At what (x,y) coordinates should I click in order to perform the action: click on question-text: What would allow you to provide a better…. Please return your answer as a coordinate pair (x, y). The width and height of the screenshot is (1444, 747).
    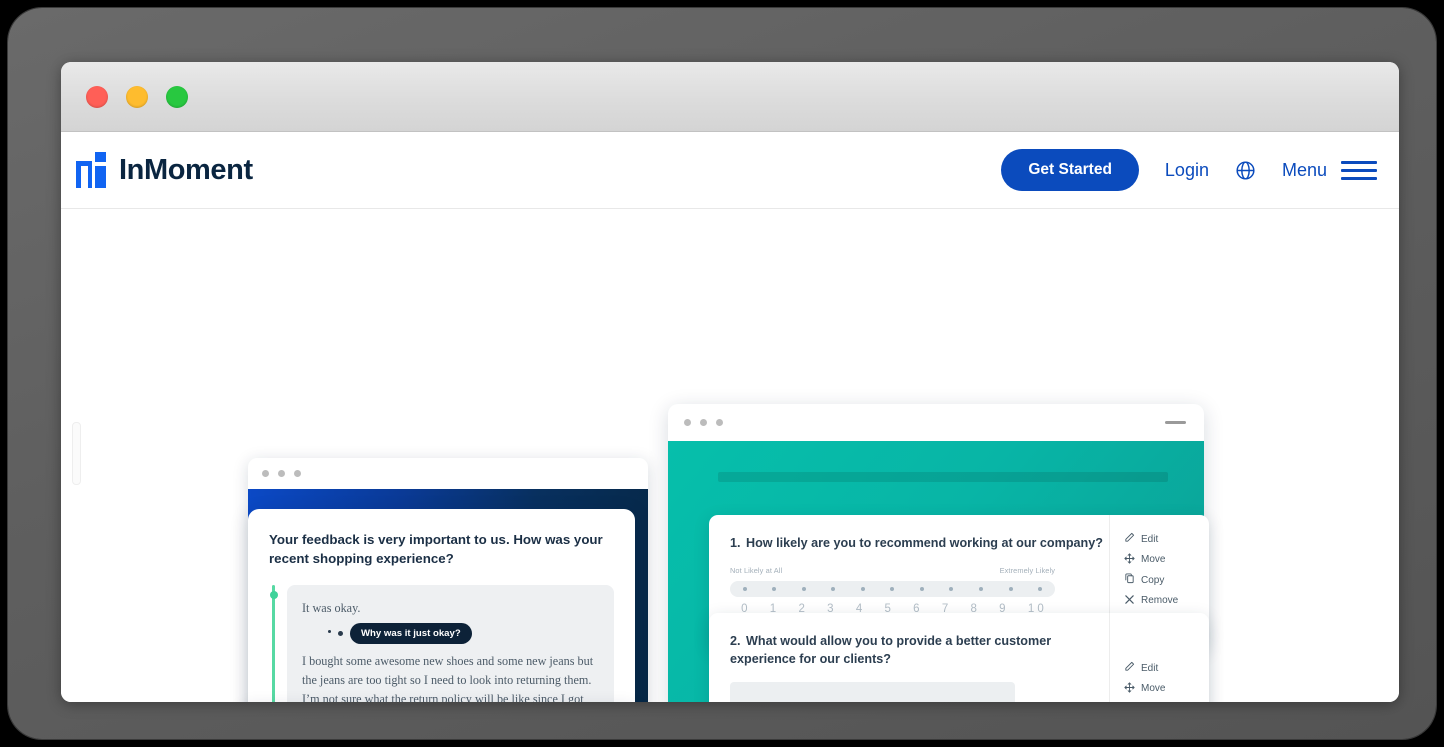
    Looking at the image, I should click on (891, 650).